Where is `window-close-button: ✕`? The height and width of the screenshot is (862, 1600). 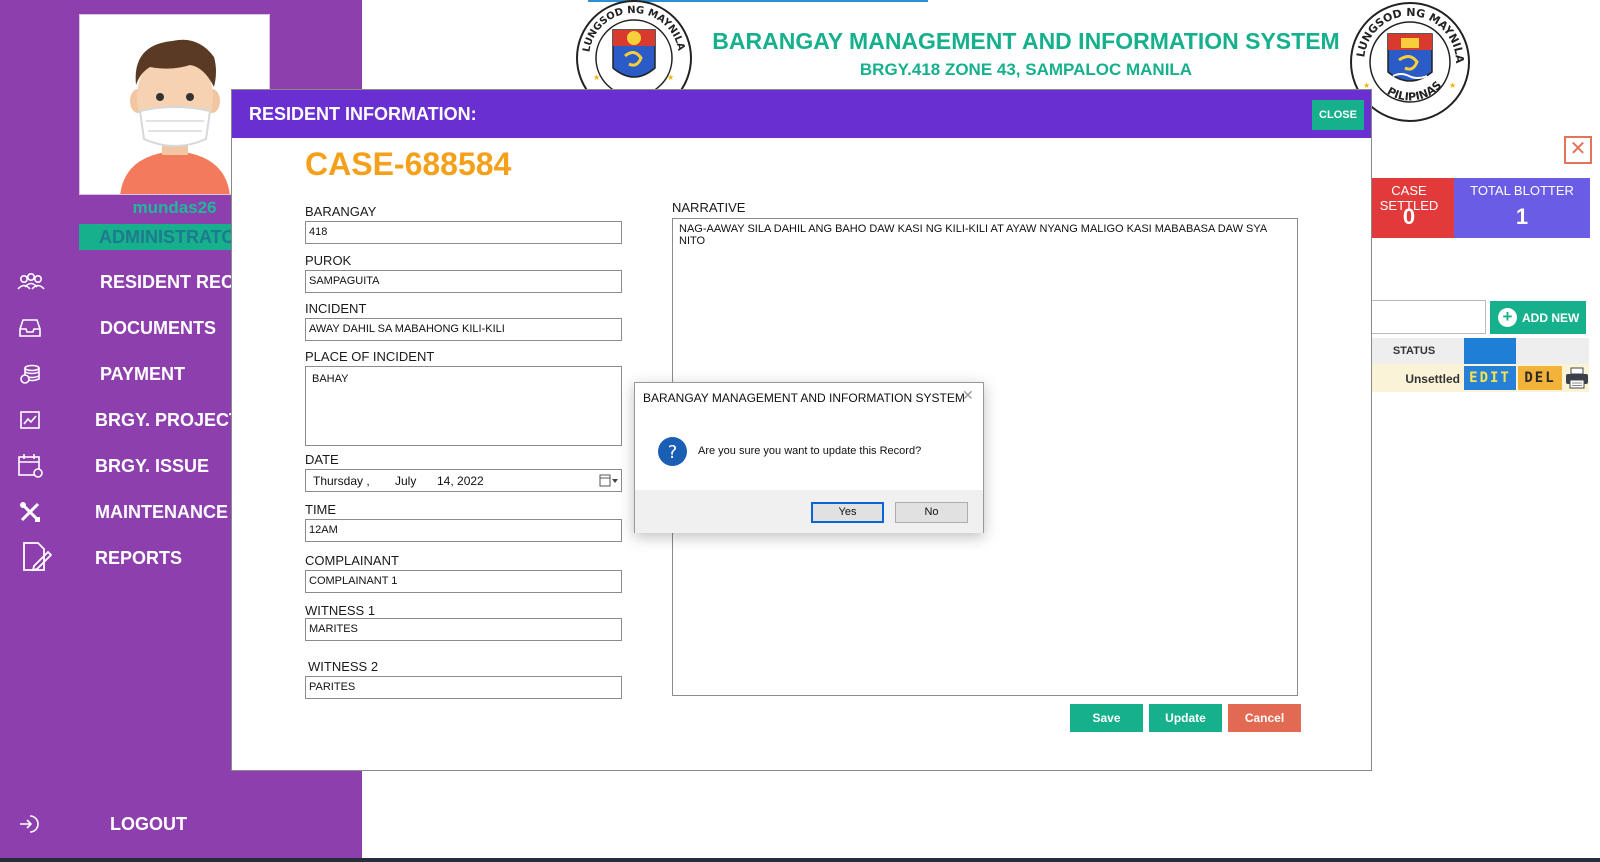 window-close-button: ✕ is located at coordinates (1578, 150).